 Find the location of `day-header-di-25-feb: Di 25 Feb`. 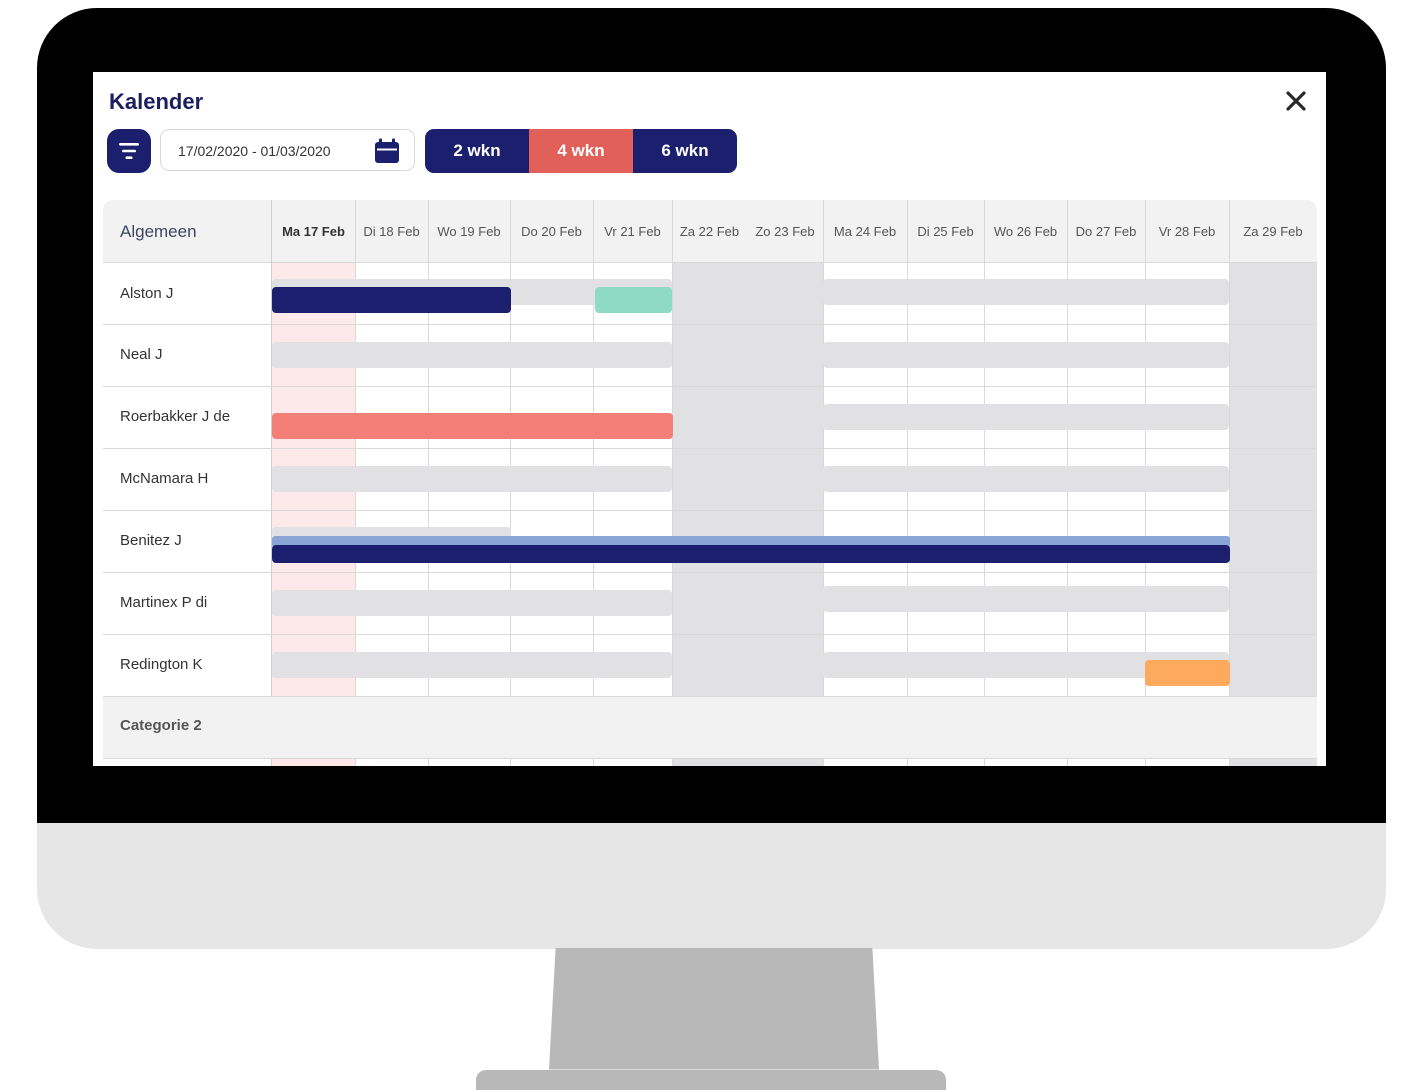

day-header-di-25-feb: Di 25 Feb is located at coordinates (945, 231).